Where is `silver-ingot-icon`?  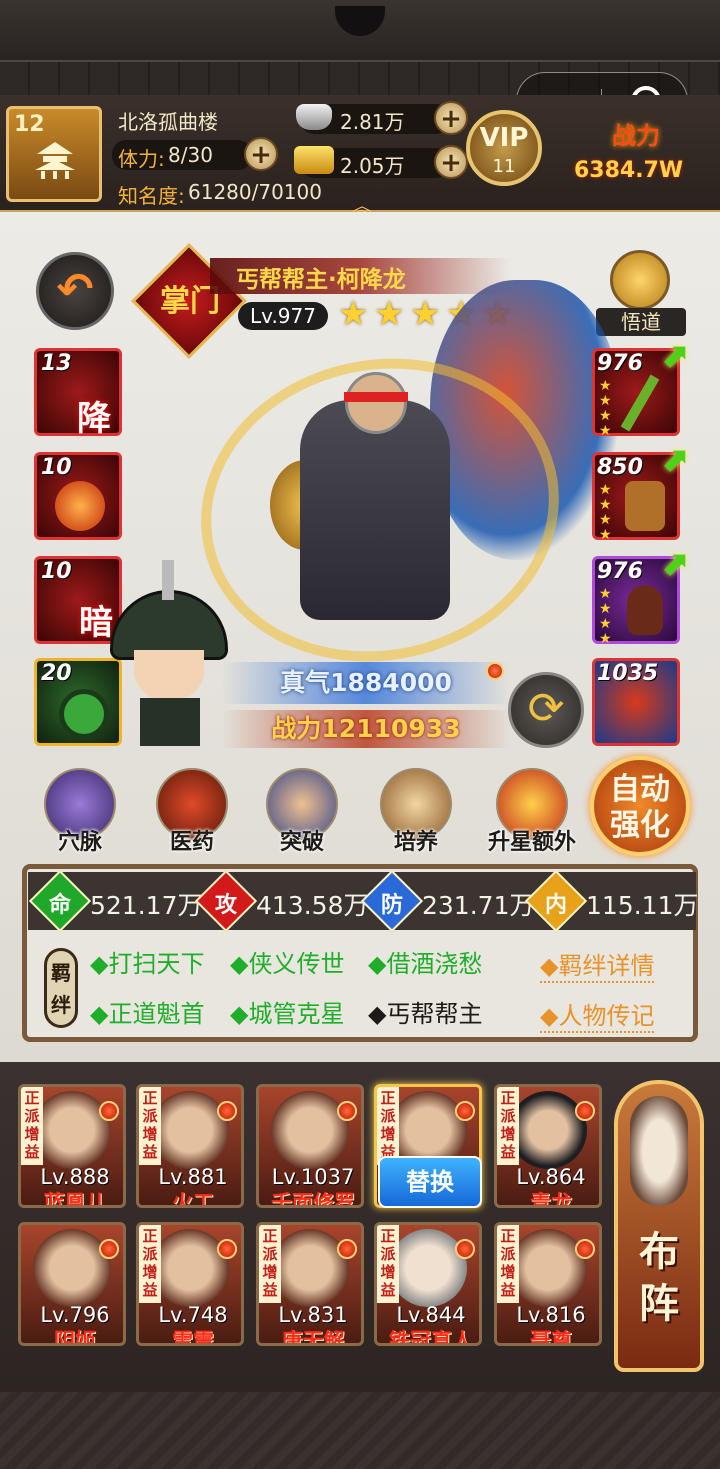
silver-ingot-icon is located at coordinates (314, 117).